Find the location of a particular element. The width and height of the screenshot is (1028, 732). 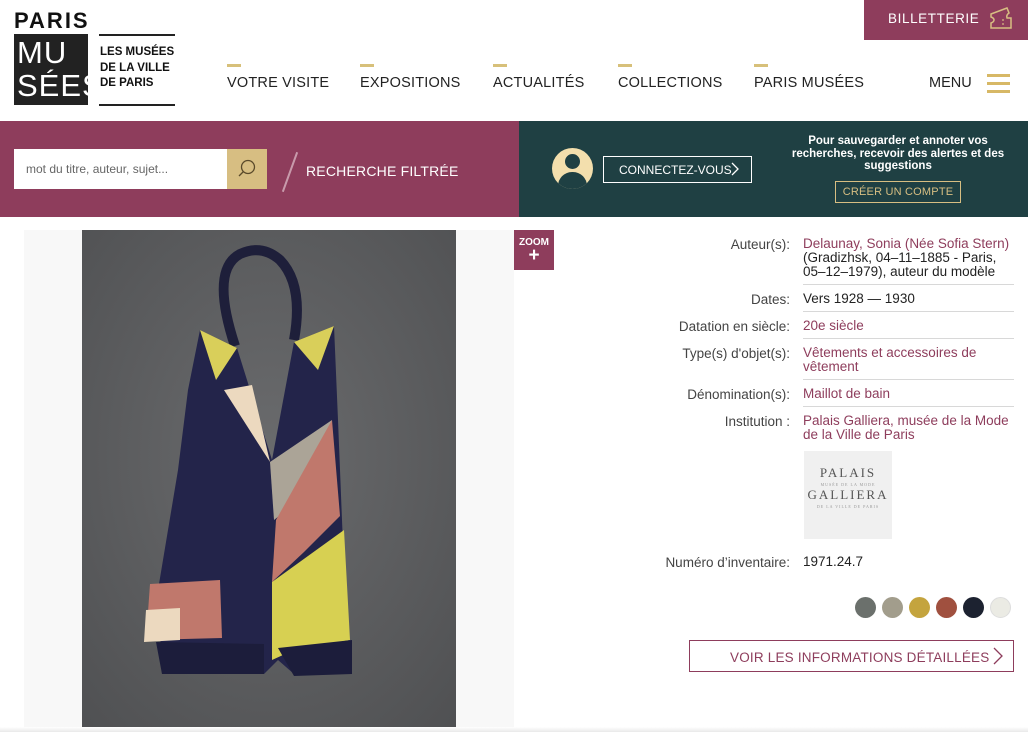

connect-label: CONNECTEZ-VOUS is located at coordinates (675, 170).